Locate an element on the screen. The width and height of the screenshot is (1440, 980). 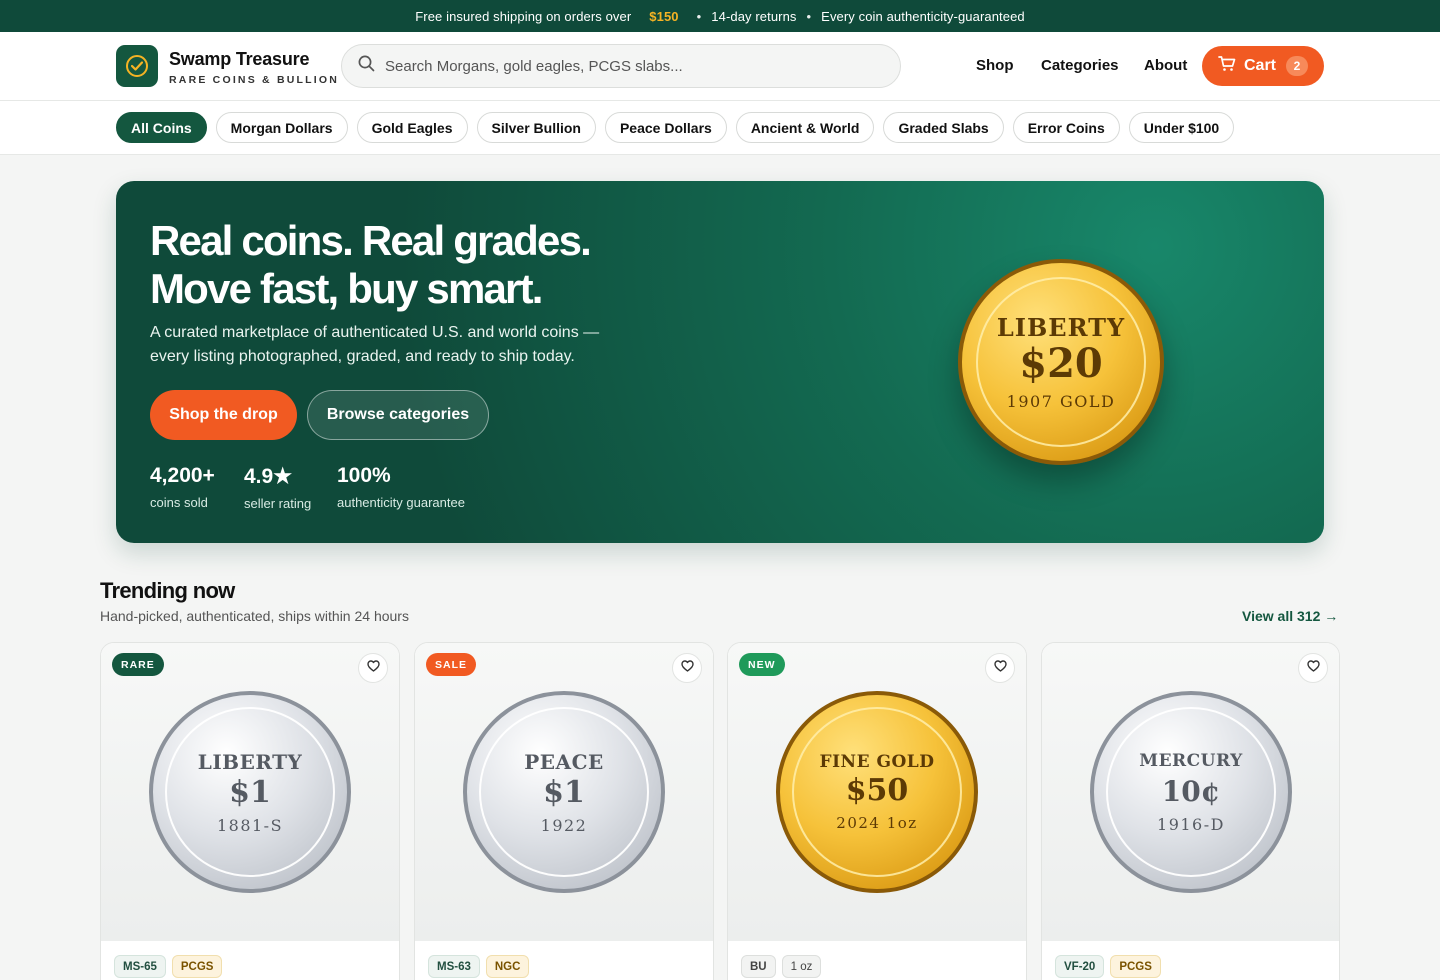
search-icon is located at coordinates (366, 66).